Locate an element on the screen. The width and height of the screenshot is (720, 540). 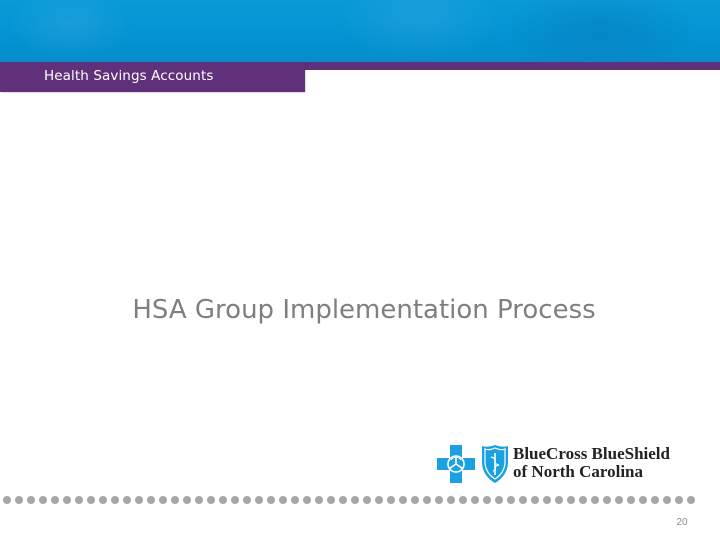
bcbs-nc-logo: BlueCross BlueShield of North Carolina is located at coordinates (567, 464).